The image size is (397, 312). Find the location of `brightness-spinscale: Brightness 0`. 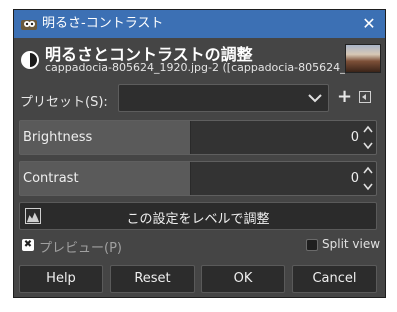

brightness-spinscale: Brightness 0 is located at coordinates (198, 137).